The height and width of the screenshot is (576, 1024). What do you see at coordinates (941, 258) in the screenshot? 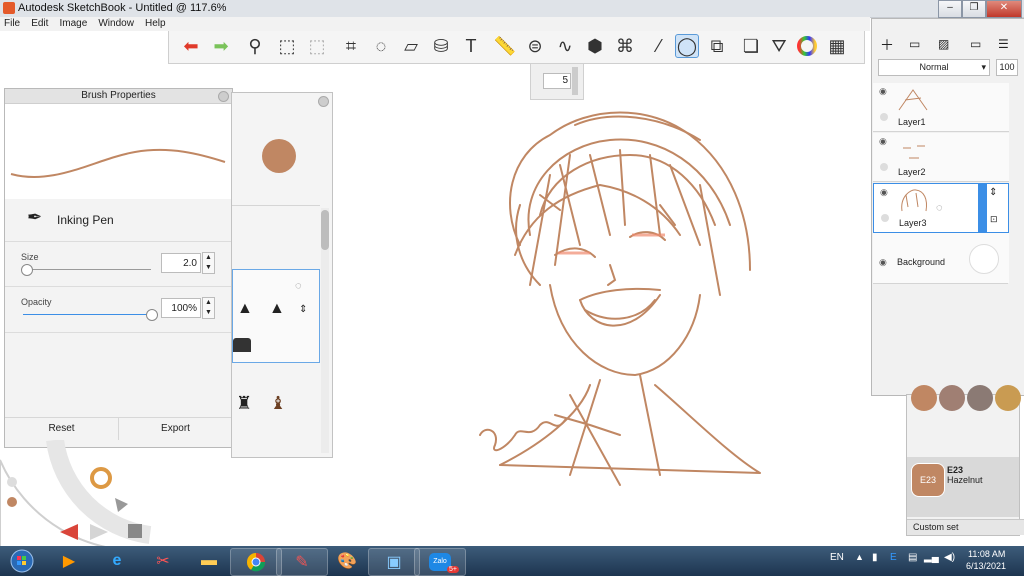
I see `layer-row: ◉ Background` at bounding box center [941, 258].